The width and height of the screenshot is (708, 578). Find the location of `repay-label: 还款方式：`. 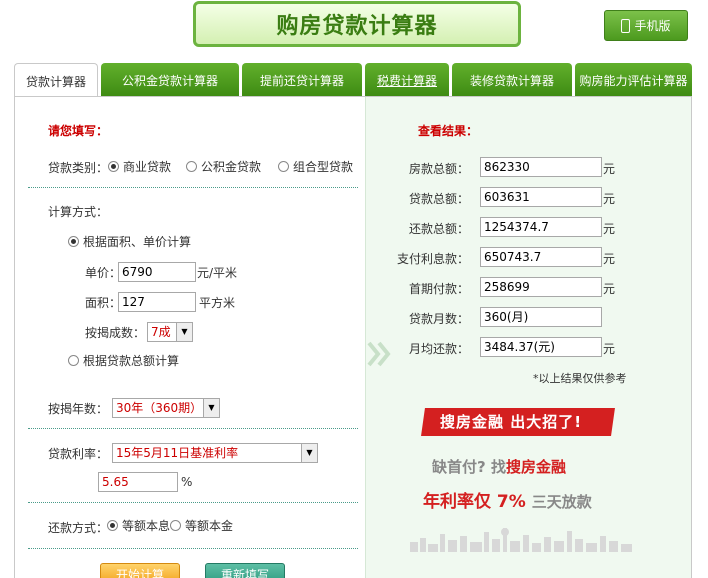

repay-label: 还款方式： is located at coordinates (78, 528).